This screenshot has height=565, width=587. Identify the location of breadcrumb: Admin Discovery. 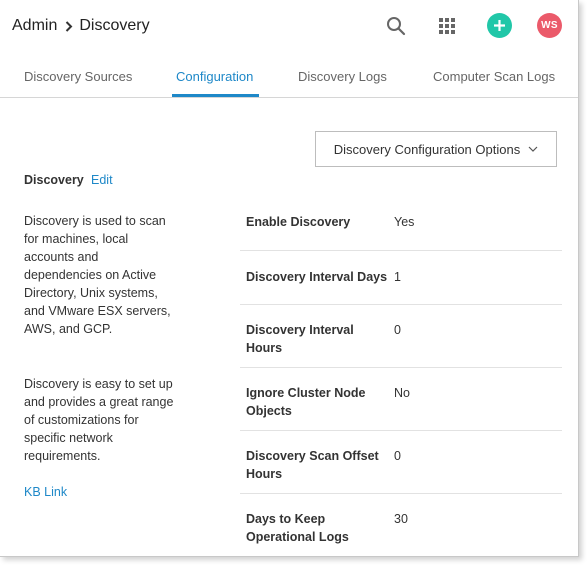
(81, 26).